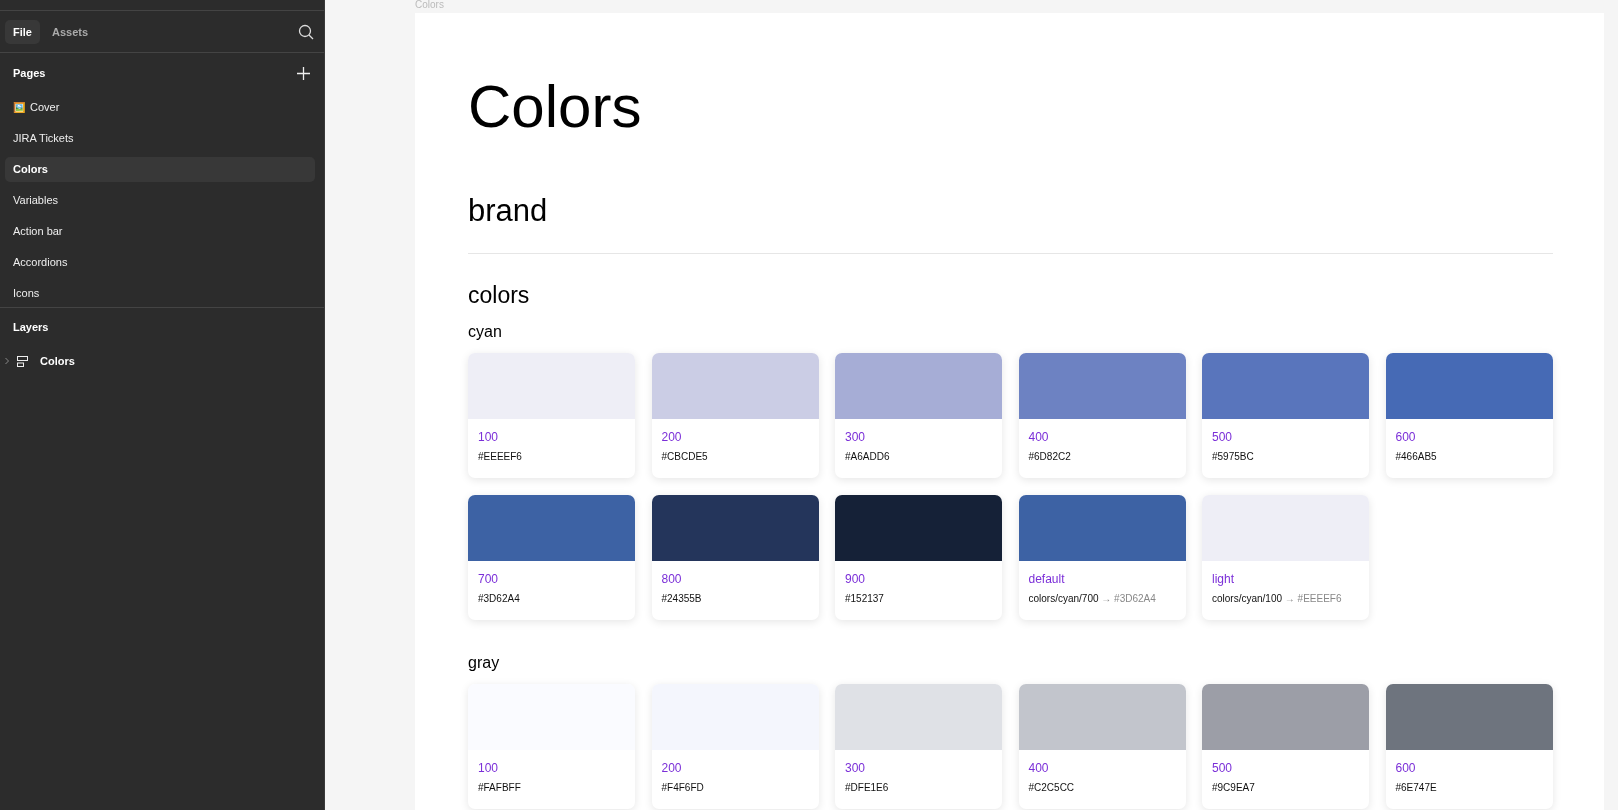 This screenshot has height=810, width=1618. Describe the element at coordinates (499, 295) in the screenshot. I see `subsection-title: colors` at that location.